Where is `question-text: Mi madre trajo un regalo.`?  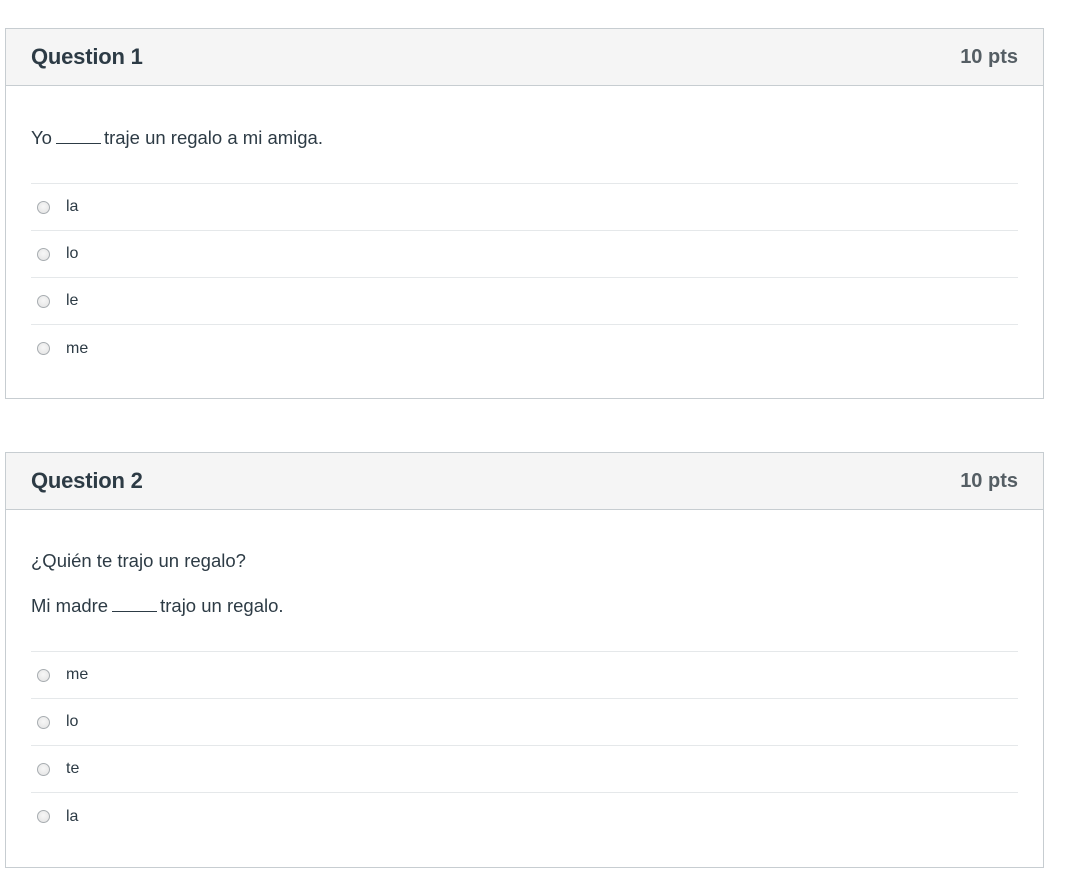 question-text: Mi madre trajo un regalo. is located at coordinates (524, 606).